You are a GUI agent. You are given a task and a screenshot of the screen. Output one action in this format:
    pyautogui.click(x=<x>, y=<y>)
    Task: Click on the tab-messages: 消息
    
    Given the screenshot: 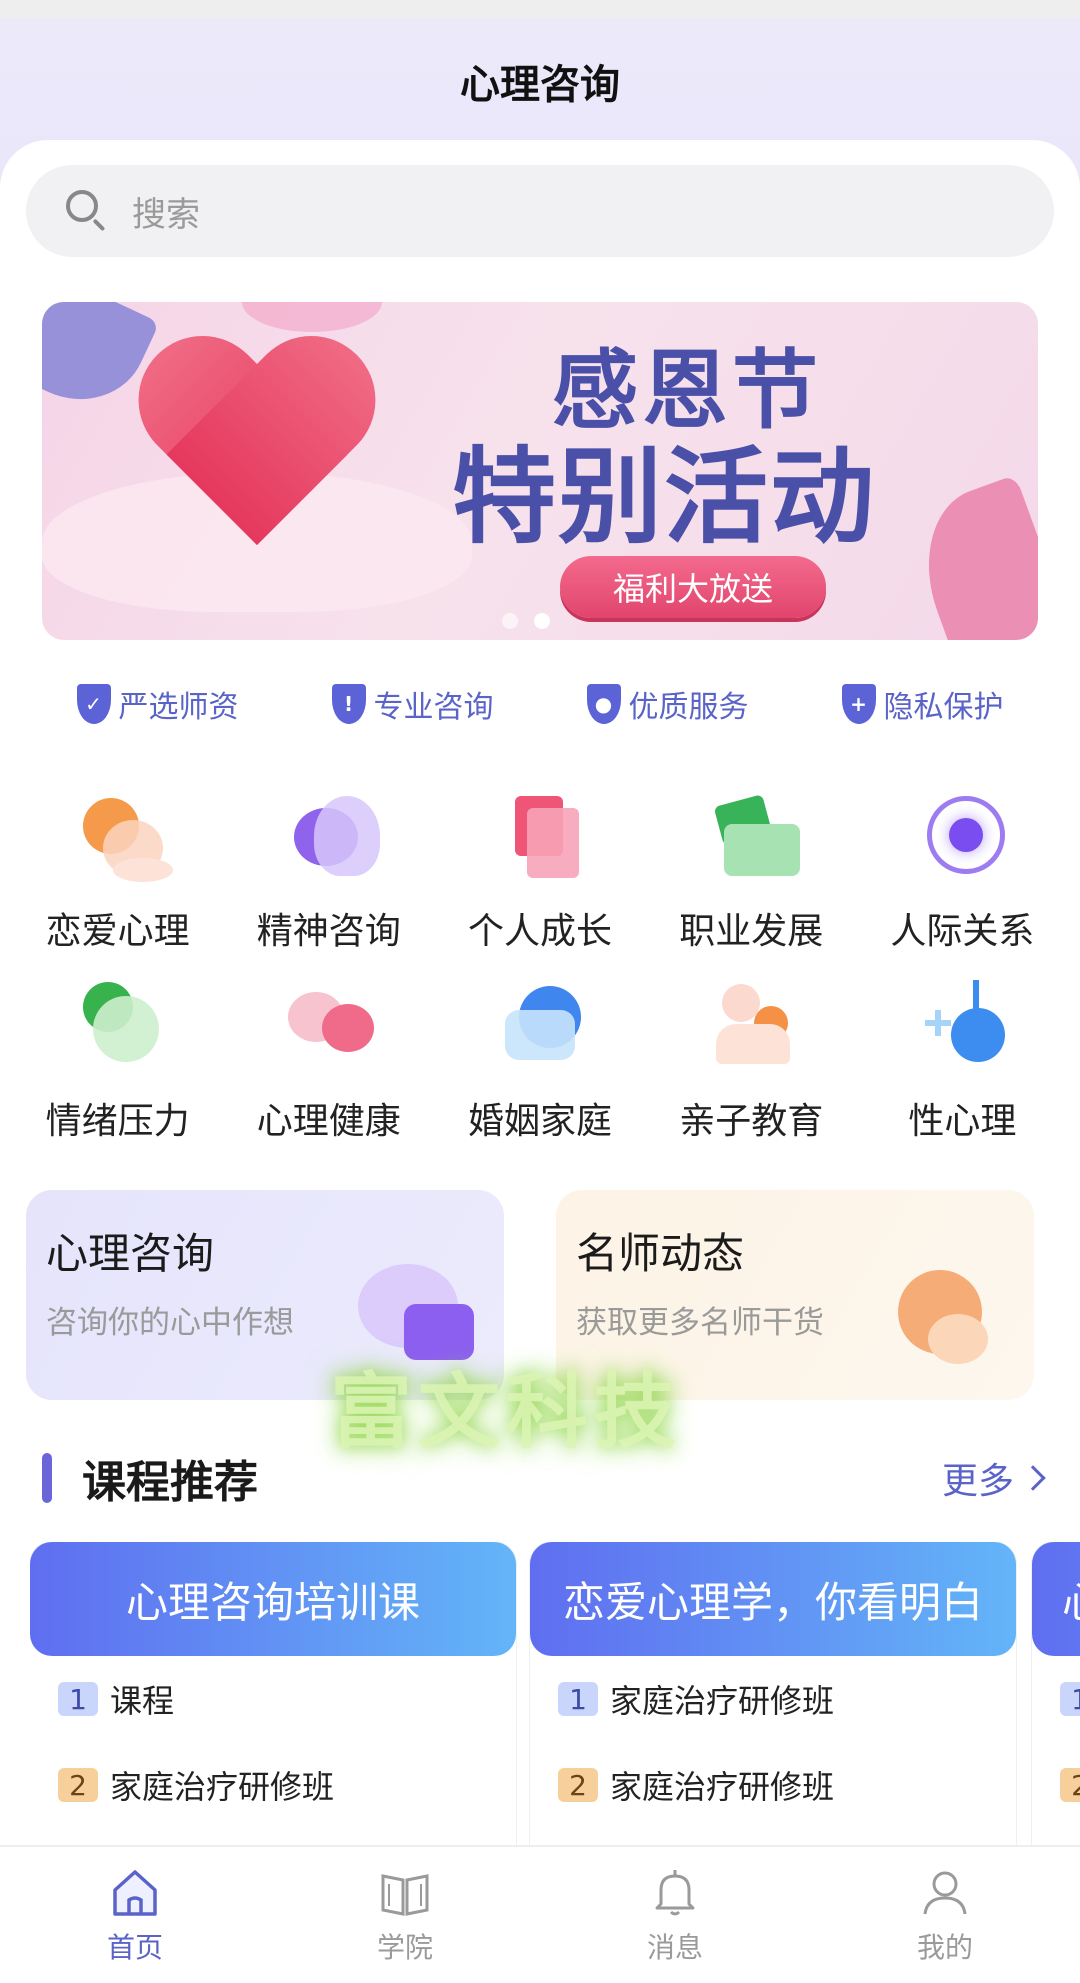 What is the action you would take?
    pyautogui.click(x=675, y=1915)
    